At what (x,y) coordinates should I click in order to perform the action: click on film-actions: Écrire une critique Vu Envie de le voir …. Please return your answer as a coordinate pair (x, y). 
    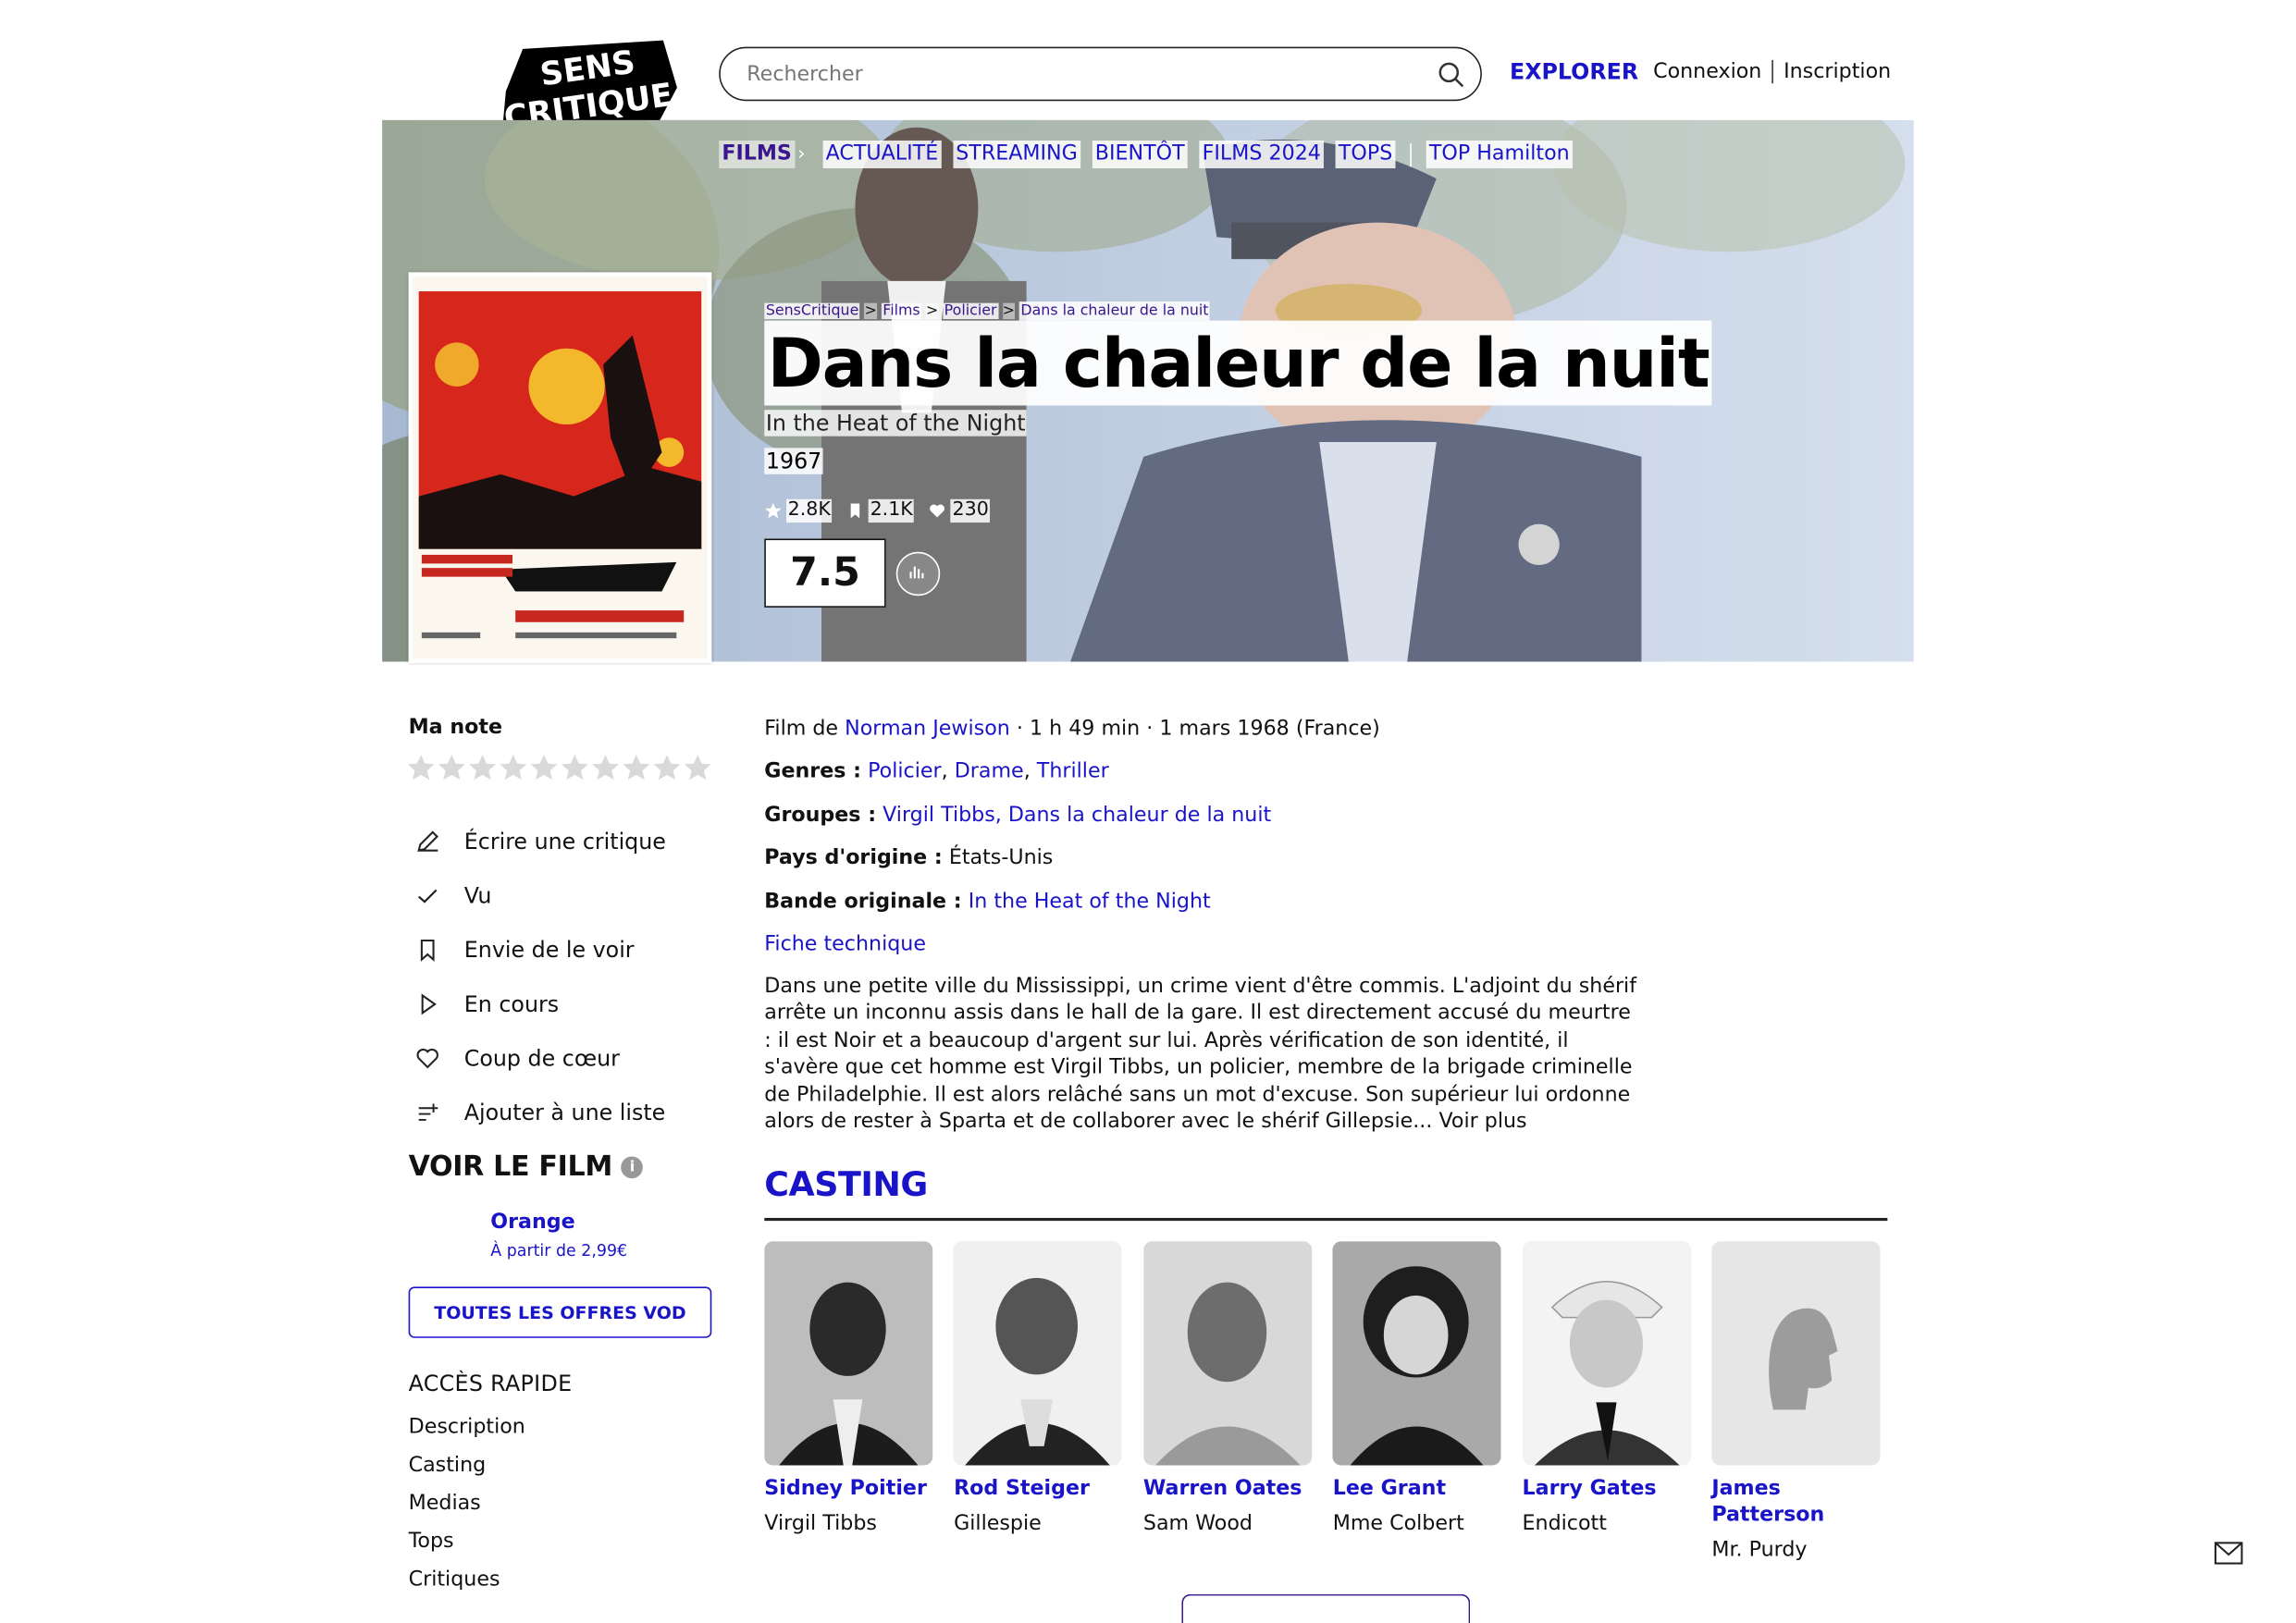
    Looking at the image, I should click on (540, 976).